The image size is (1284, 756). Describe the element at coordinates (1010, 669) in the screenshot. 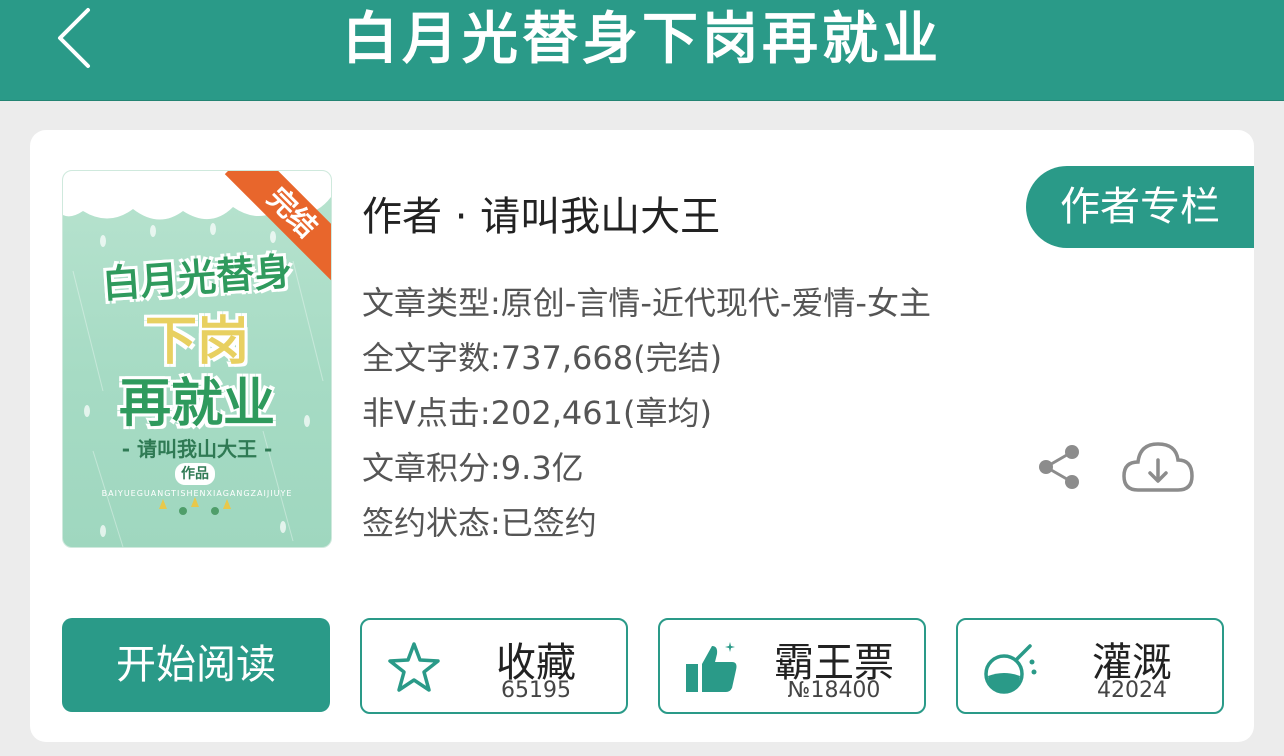

I see `flask-icon` at that location.